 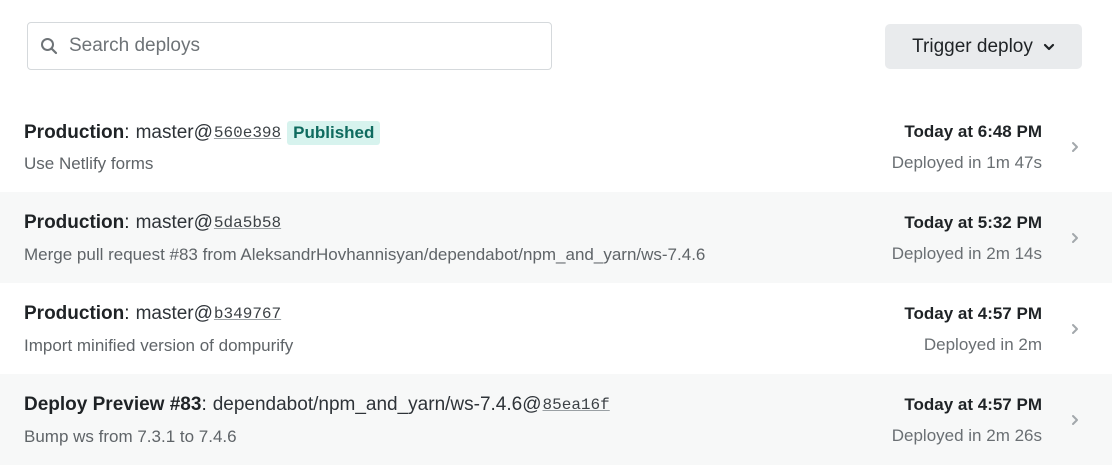 What do you see at coordinates (1049, 47) in the screenshot?
I see `chevron-down-icon` at bounding box center [1049, 47].